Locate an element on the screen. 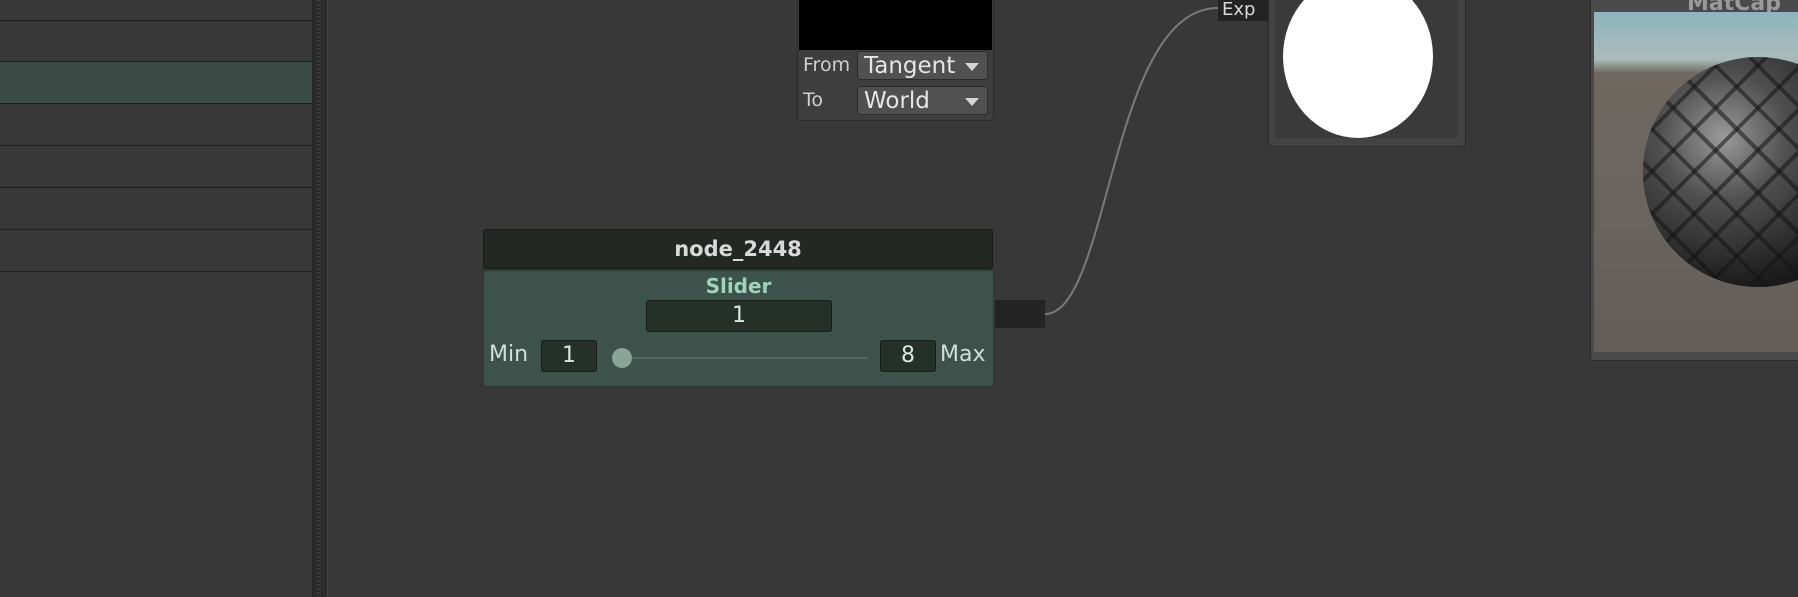 This screenshot has width=1798, height=597. slider-value-field: 1 is located at coordinates (739, 316).